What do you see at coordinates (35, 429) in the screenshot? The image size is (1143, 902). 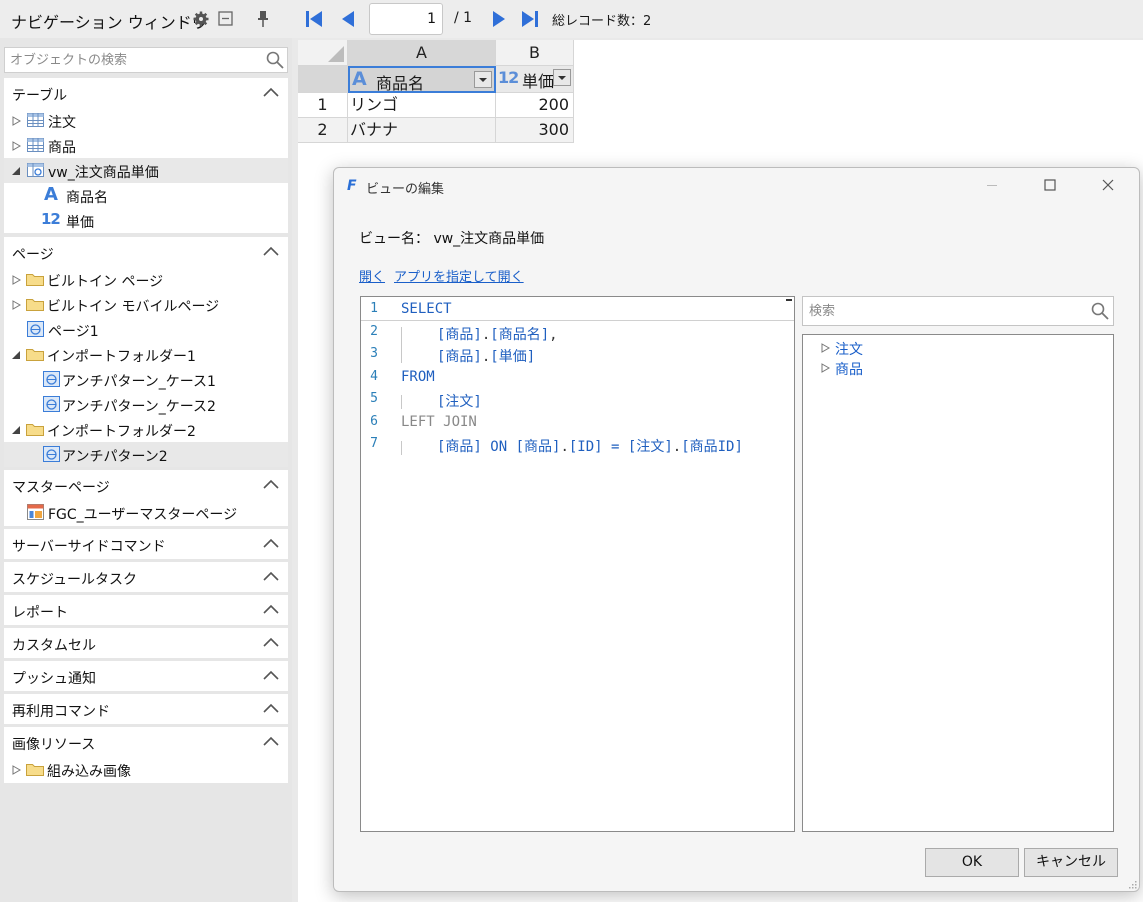 I see `folder-icon` at bounding box center [35, 429].